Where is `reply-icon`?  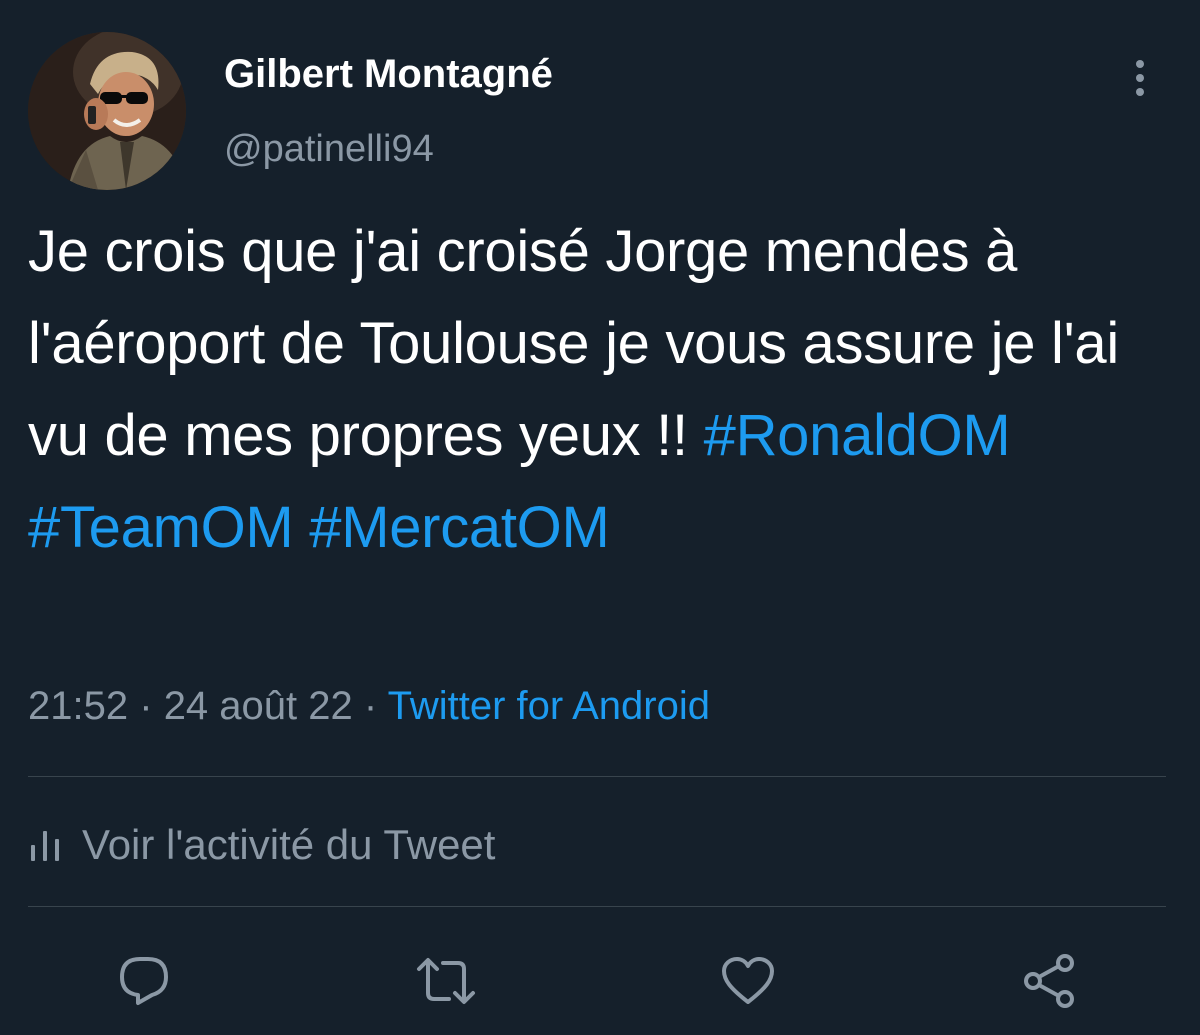 reply-icon is located at coordinates (144, 981).